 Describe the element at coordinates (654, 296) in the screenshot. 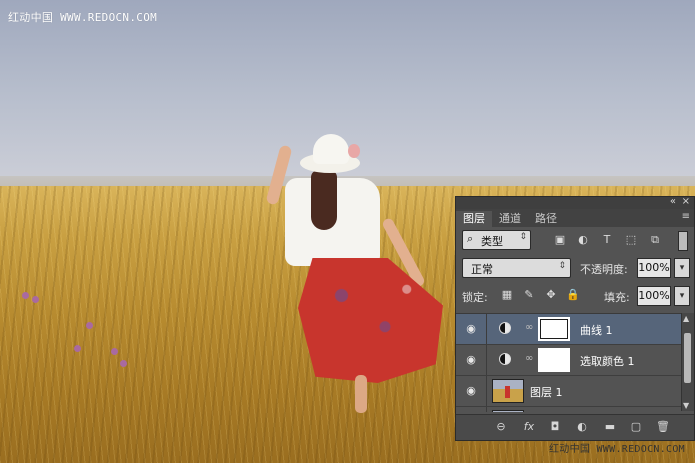

I see `fill-input: 100%` at that location.